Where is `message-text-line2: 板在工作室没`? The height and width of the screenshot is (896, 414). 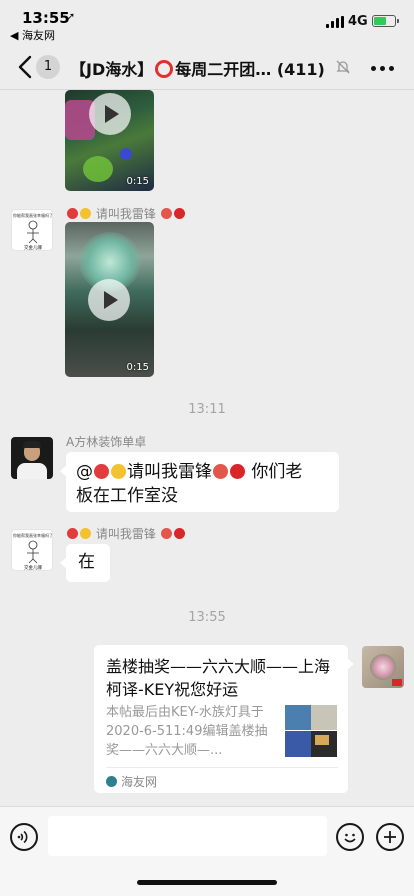
message-text-line2: 板在工作室没 is located at coordinates (127, 496).